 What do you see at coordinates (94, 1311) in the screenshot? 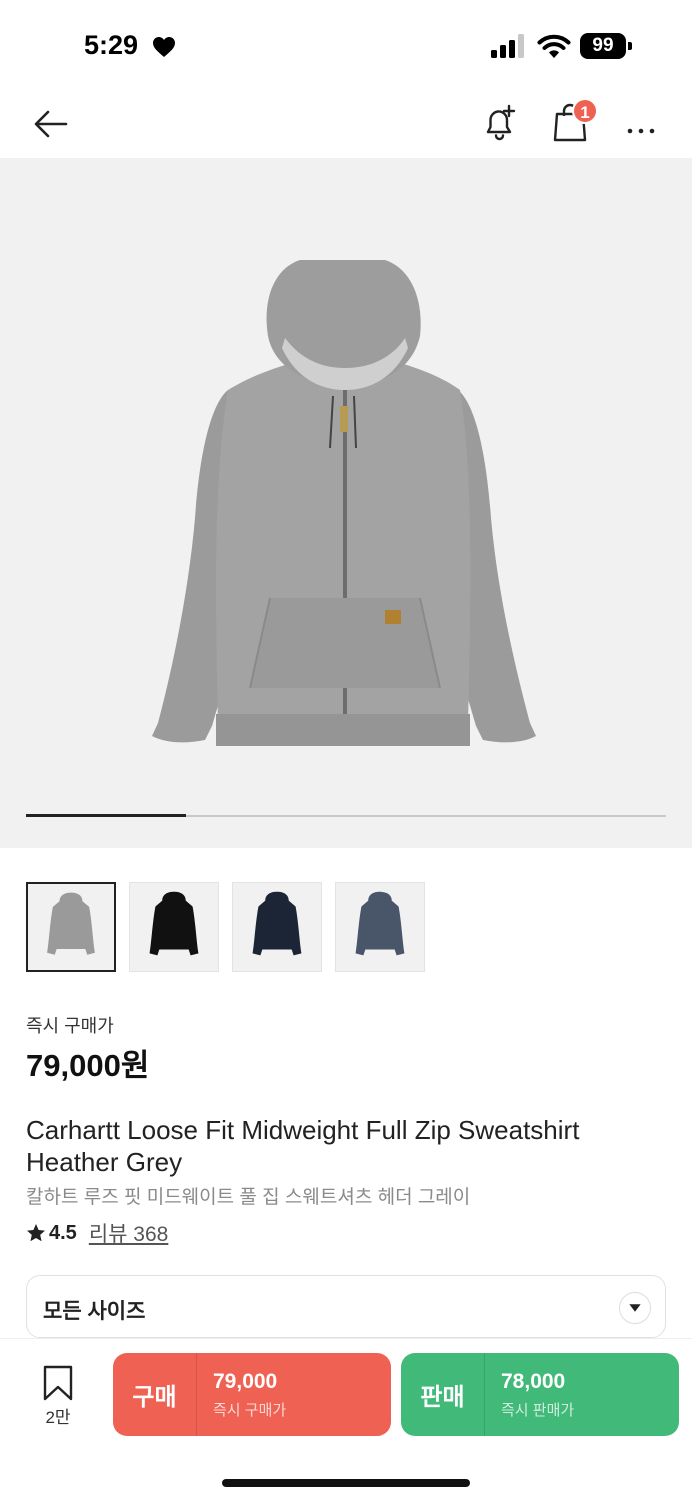
I see `size-select-label: 모든 사이즈` at bounding box center [94, 1311].